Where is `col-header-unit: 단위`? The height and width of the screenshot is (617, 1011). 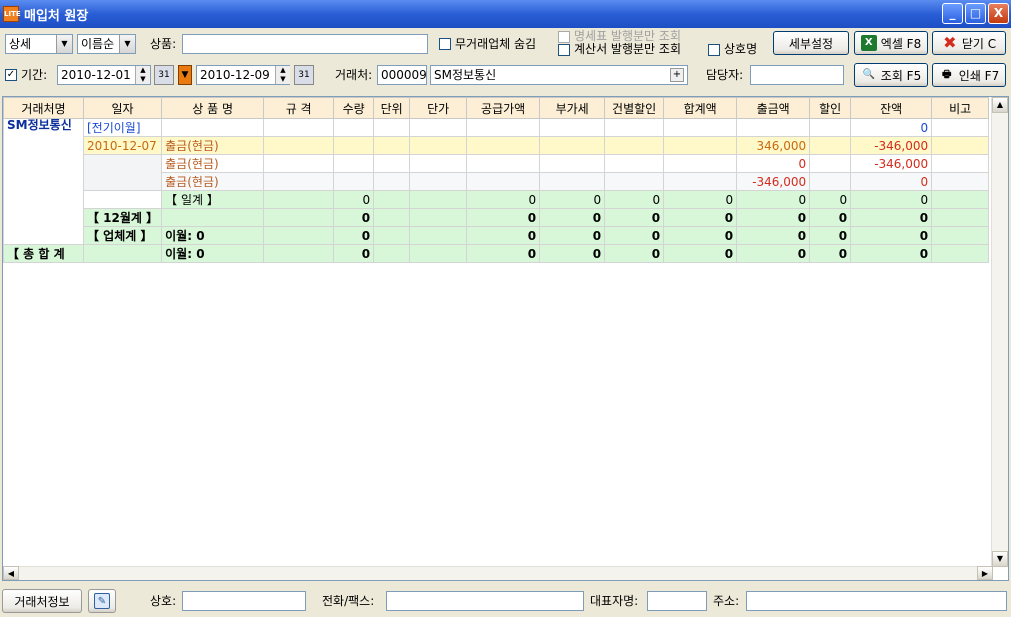
col-header-unit: 단위 is located at coordinates (392, 108).